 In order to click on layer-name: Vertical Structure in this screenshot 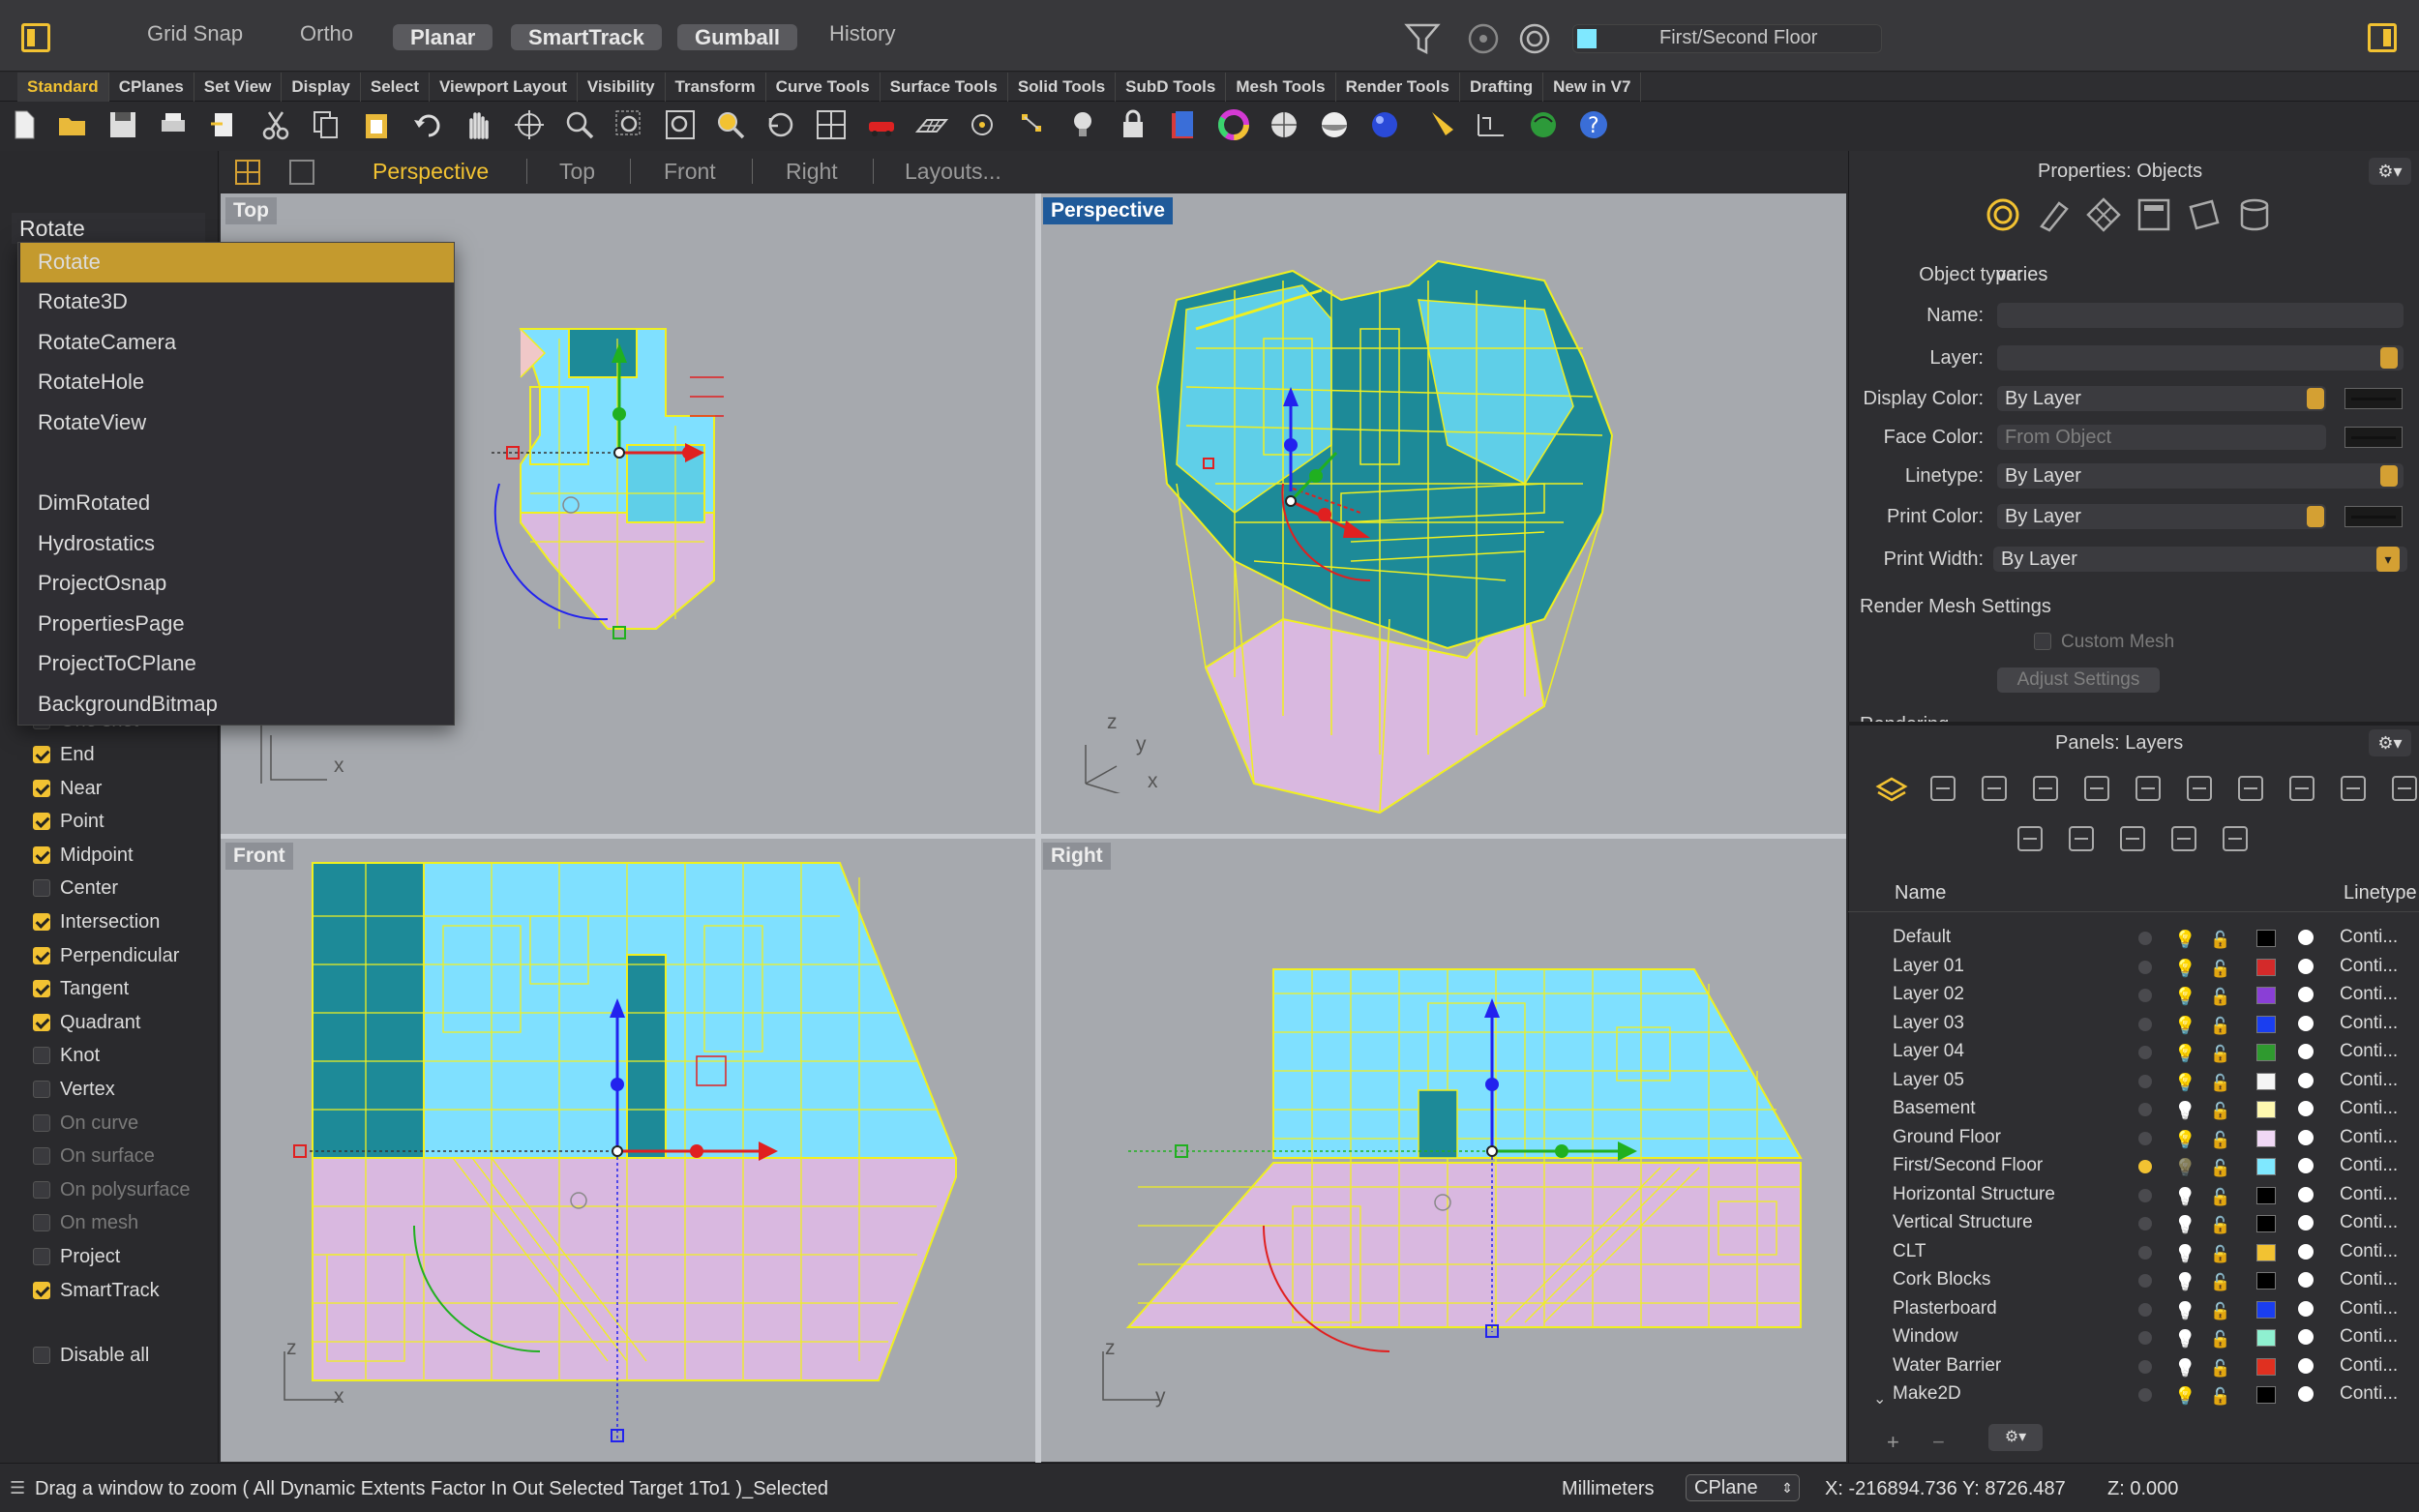, I will do `click(1963, 1222)`.